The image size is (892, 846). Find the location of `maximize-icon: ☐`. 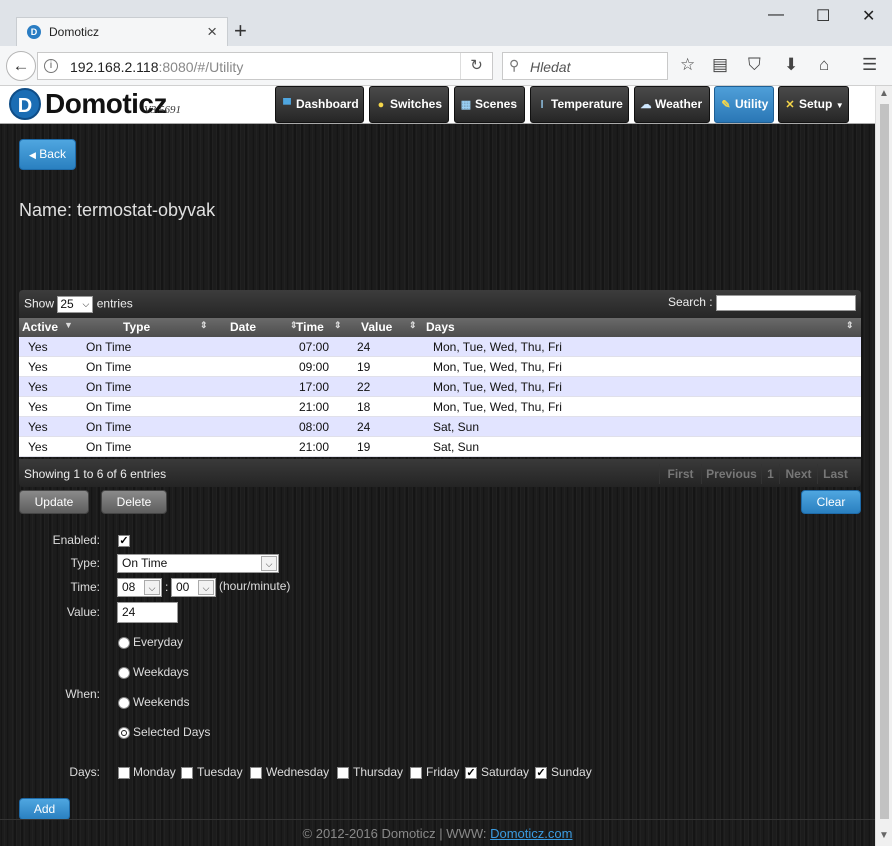

maximize-icon: ☐ is located at coordinates (823, 16).